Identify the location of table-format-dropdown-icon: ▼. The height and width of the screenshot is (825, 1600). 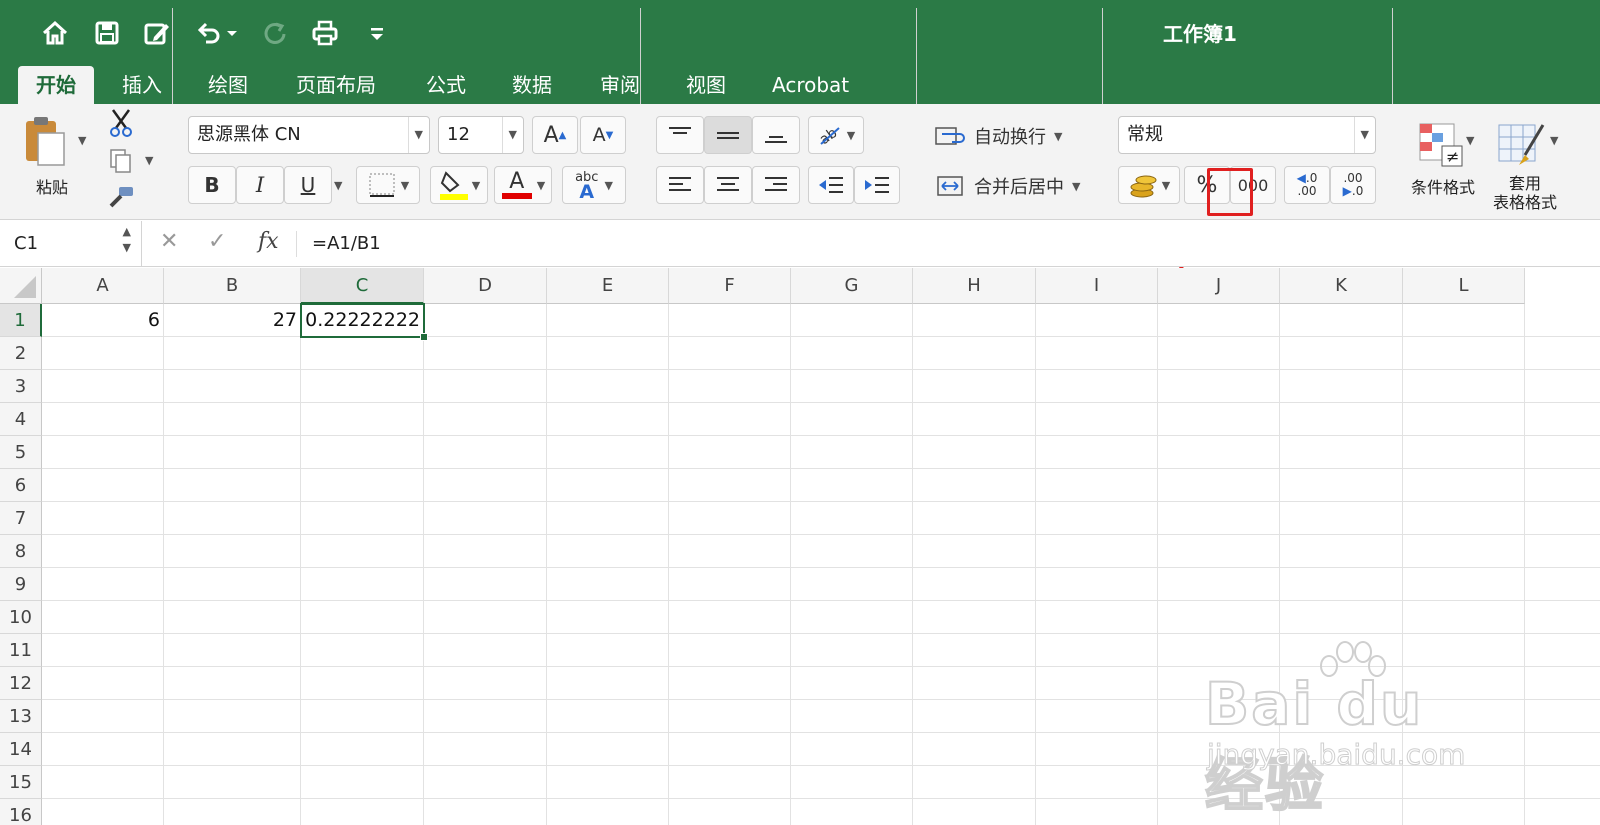
(1554, 140).